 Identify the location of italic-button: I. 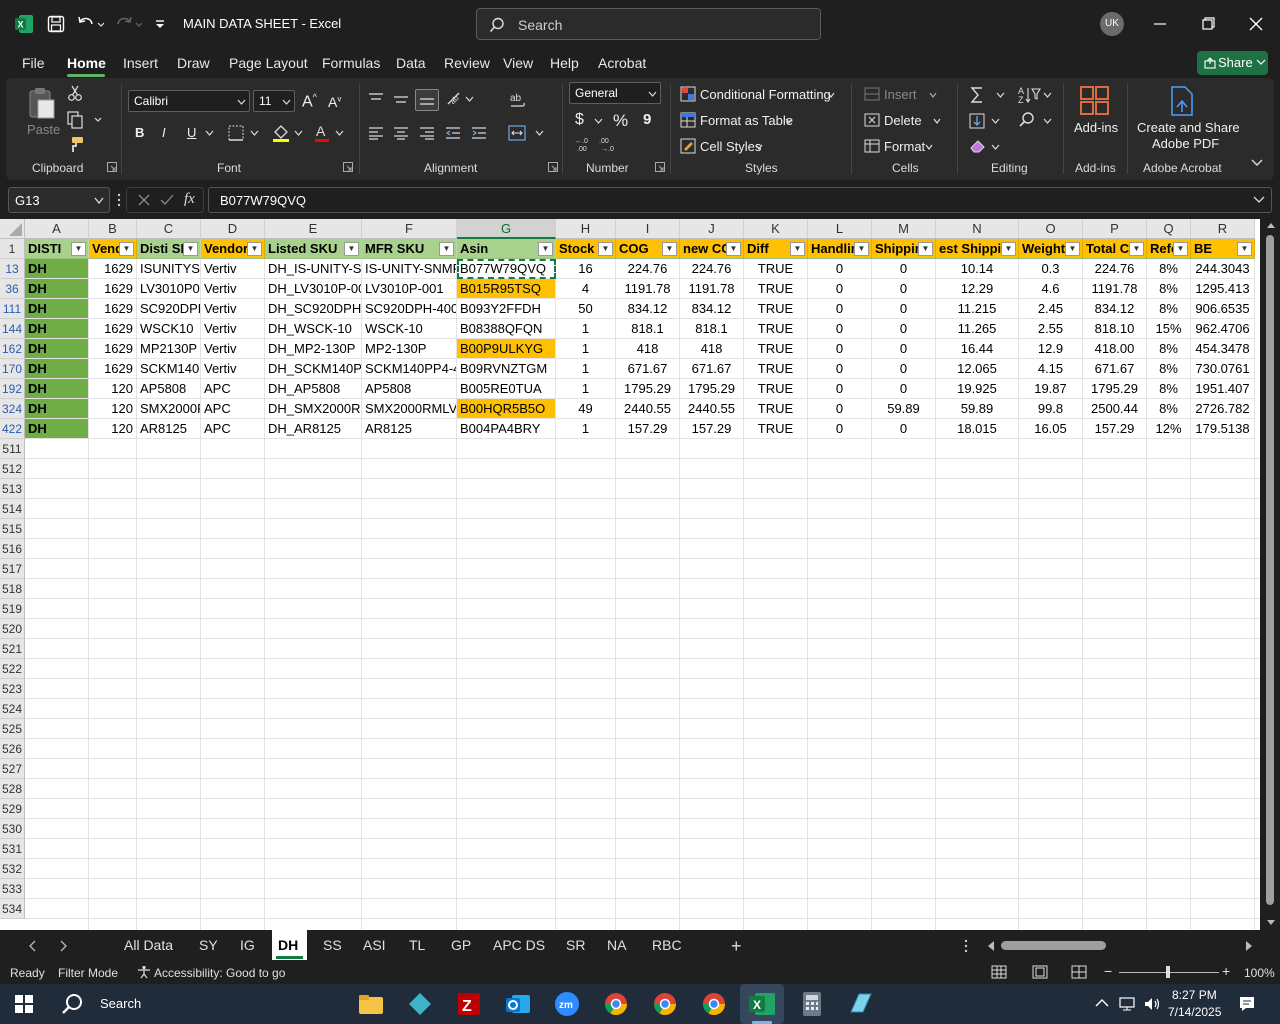
(164, 132).